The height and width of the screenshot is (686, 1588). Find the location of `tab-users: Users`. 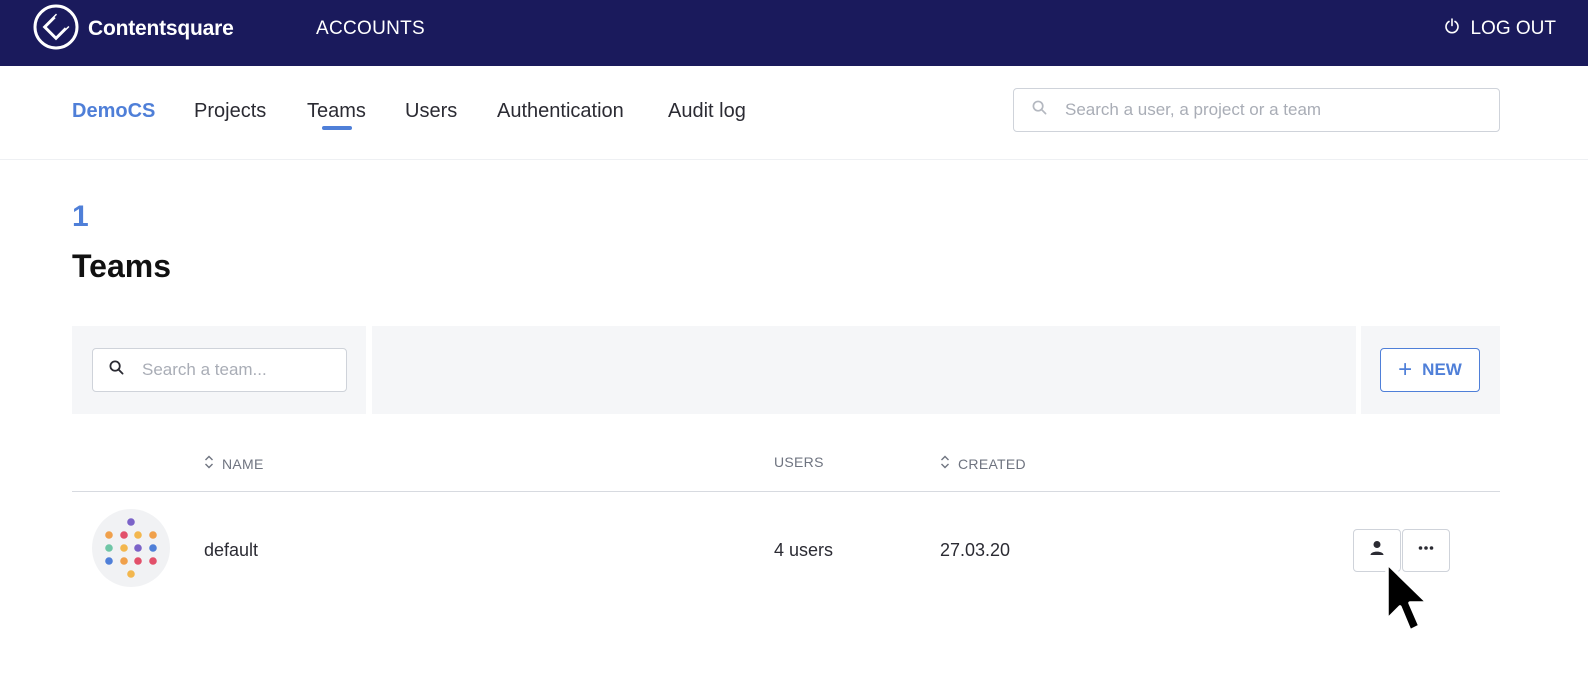

tab-users: Users is located at coordinates (431, 111).